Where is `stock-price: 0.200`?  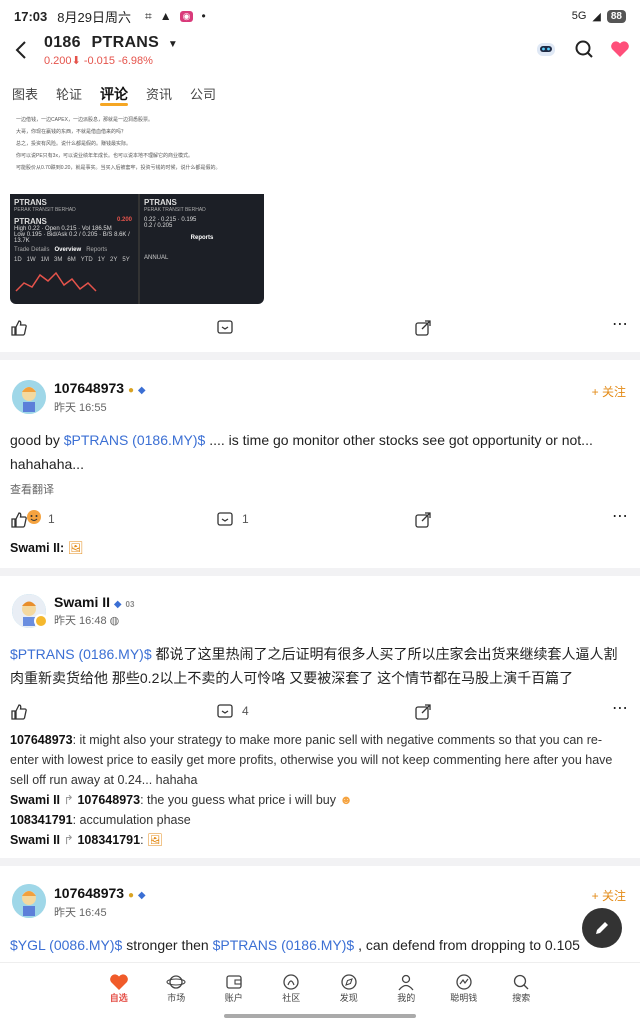 stock-price: 0.200 is located at coordinates (58, 61).